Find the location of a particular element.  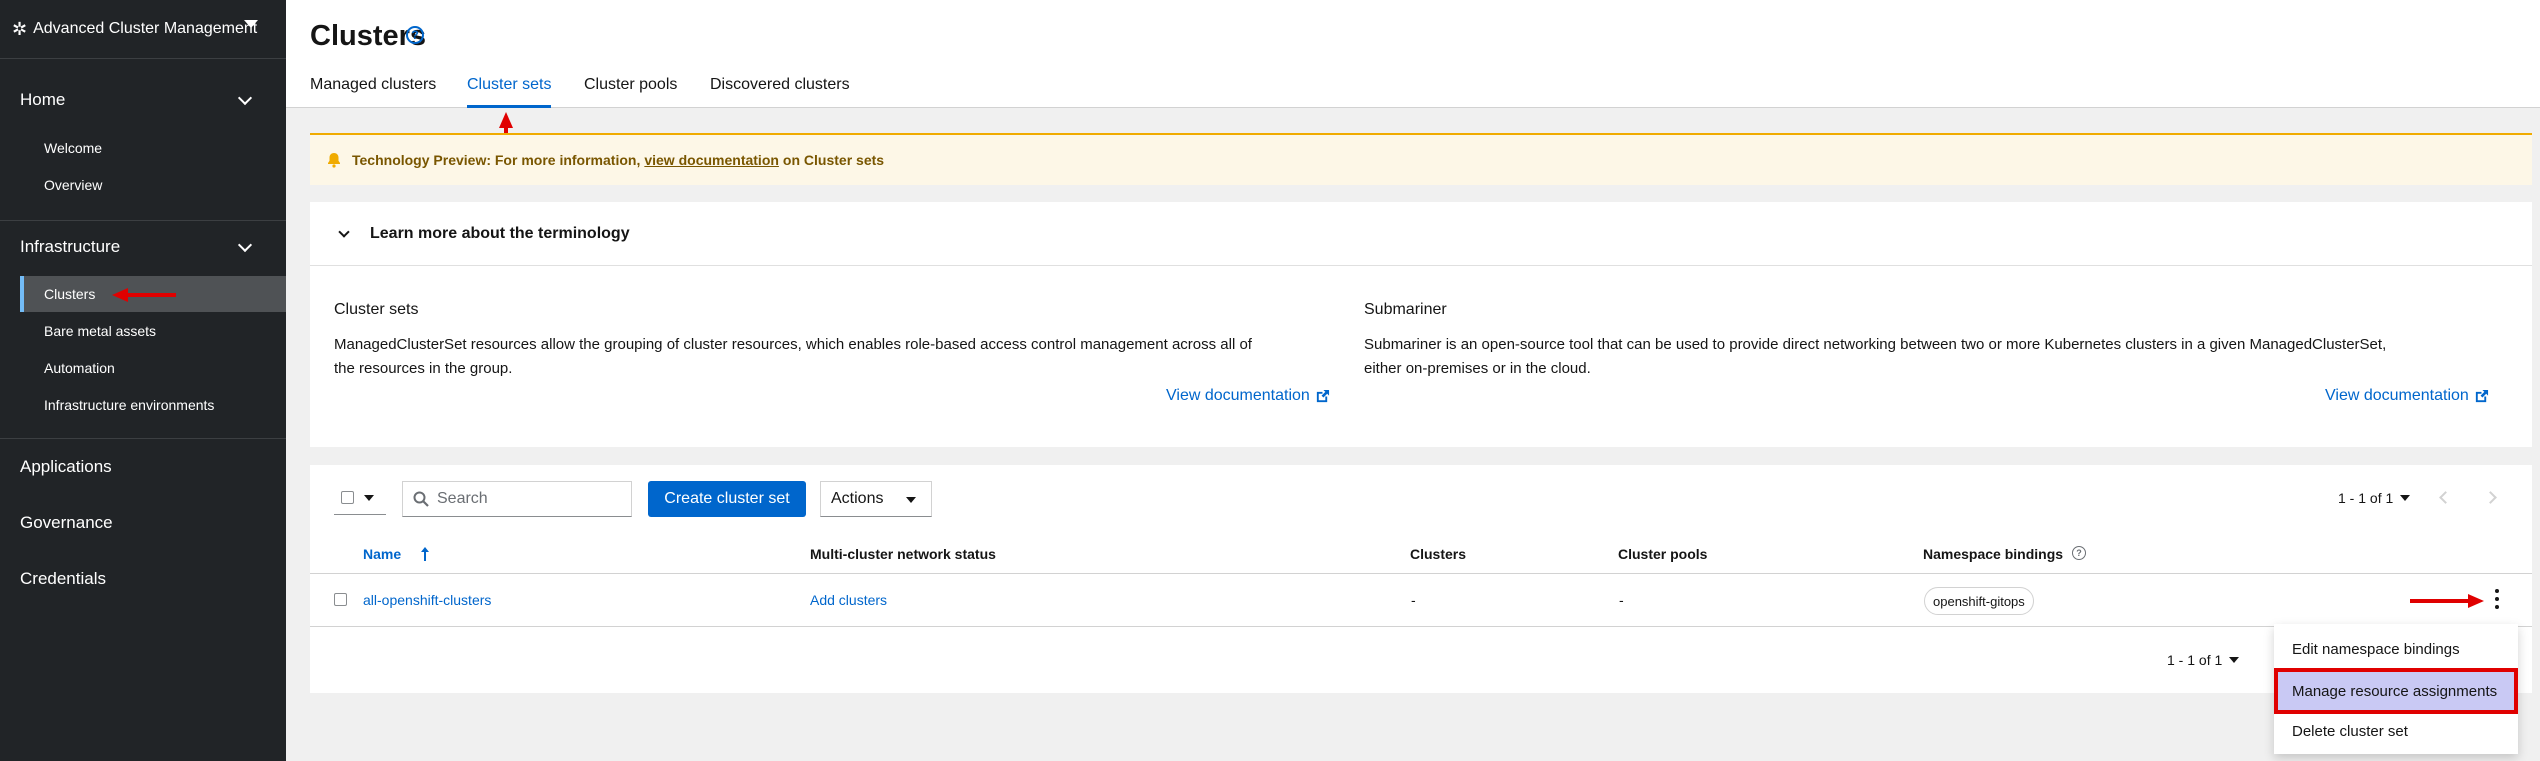

tab-discovered-clusters: Discovered clusters is located at coordinates (780, 92).